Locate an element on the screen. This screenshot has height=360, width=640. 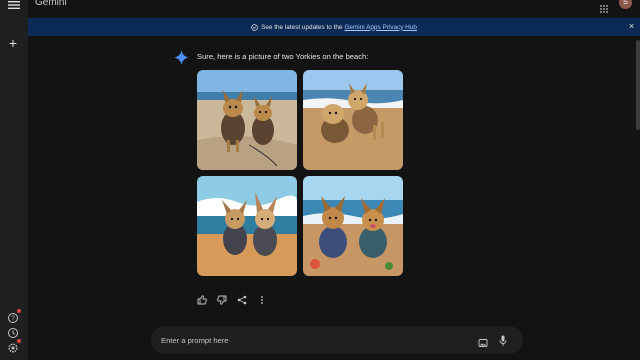
help-icon: ? is located at coordinates (14, 316).